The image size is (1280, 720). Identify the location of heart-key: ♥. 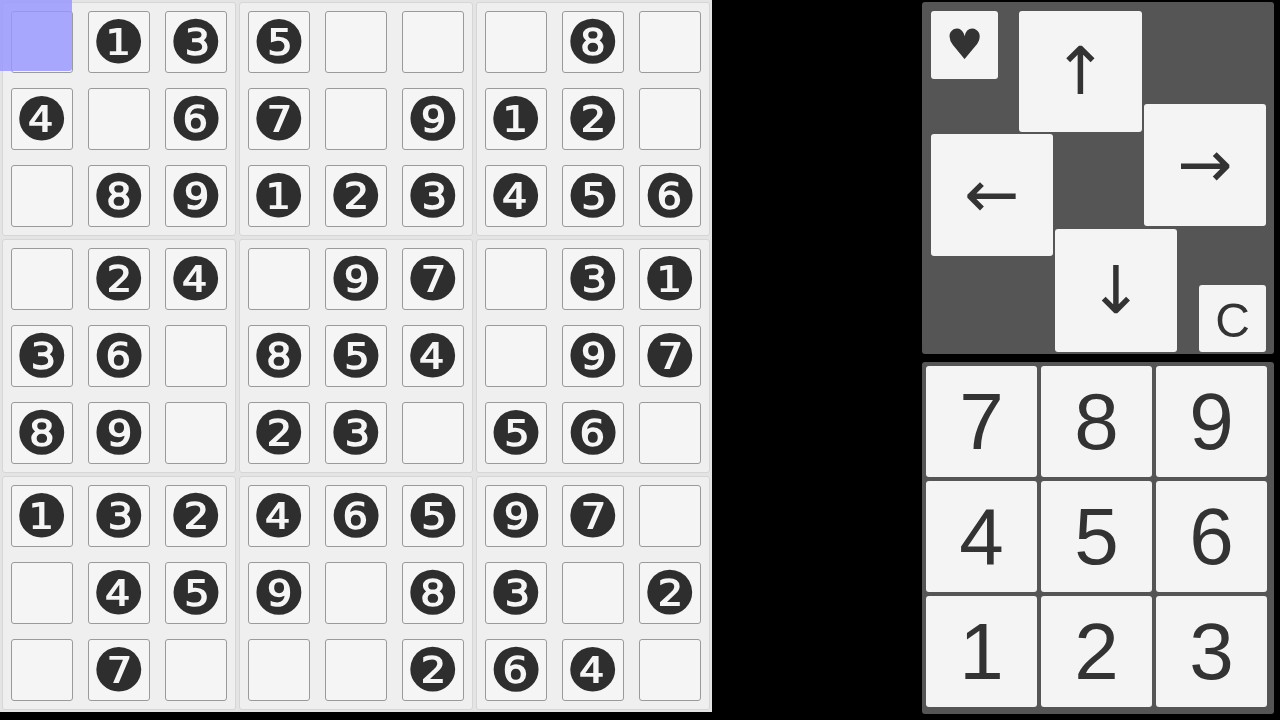
(964, 45).